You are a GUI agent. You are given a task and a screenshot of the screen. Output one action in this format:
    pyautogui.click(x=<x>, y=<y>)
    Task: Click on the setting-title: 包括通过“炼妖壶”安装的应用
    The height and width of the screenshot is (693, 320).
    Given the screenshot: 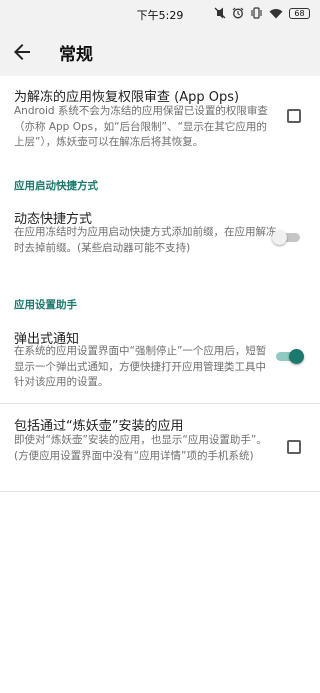 What is the action you would take?
    pyautogui.click(x=99, y=426)
    